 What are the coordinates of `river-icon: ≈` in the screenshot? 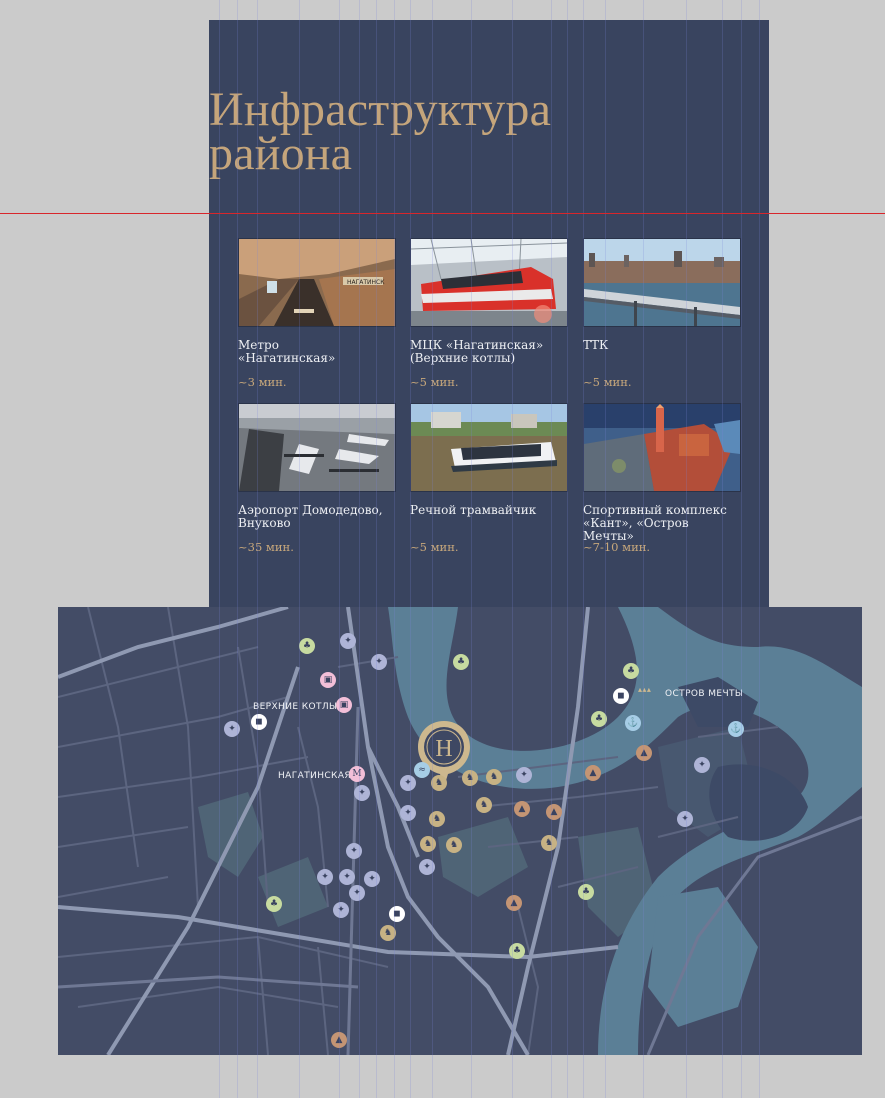 It's located at (422, 770).